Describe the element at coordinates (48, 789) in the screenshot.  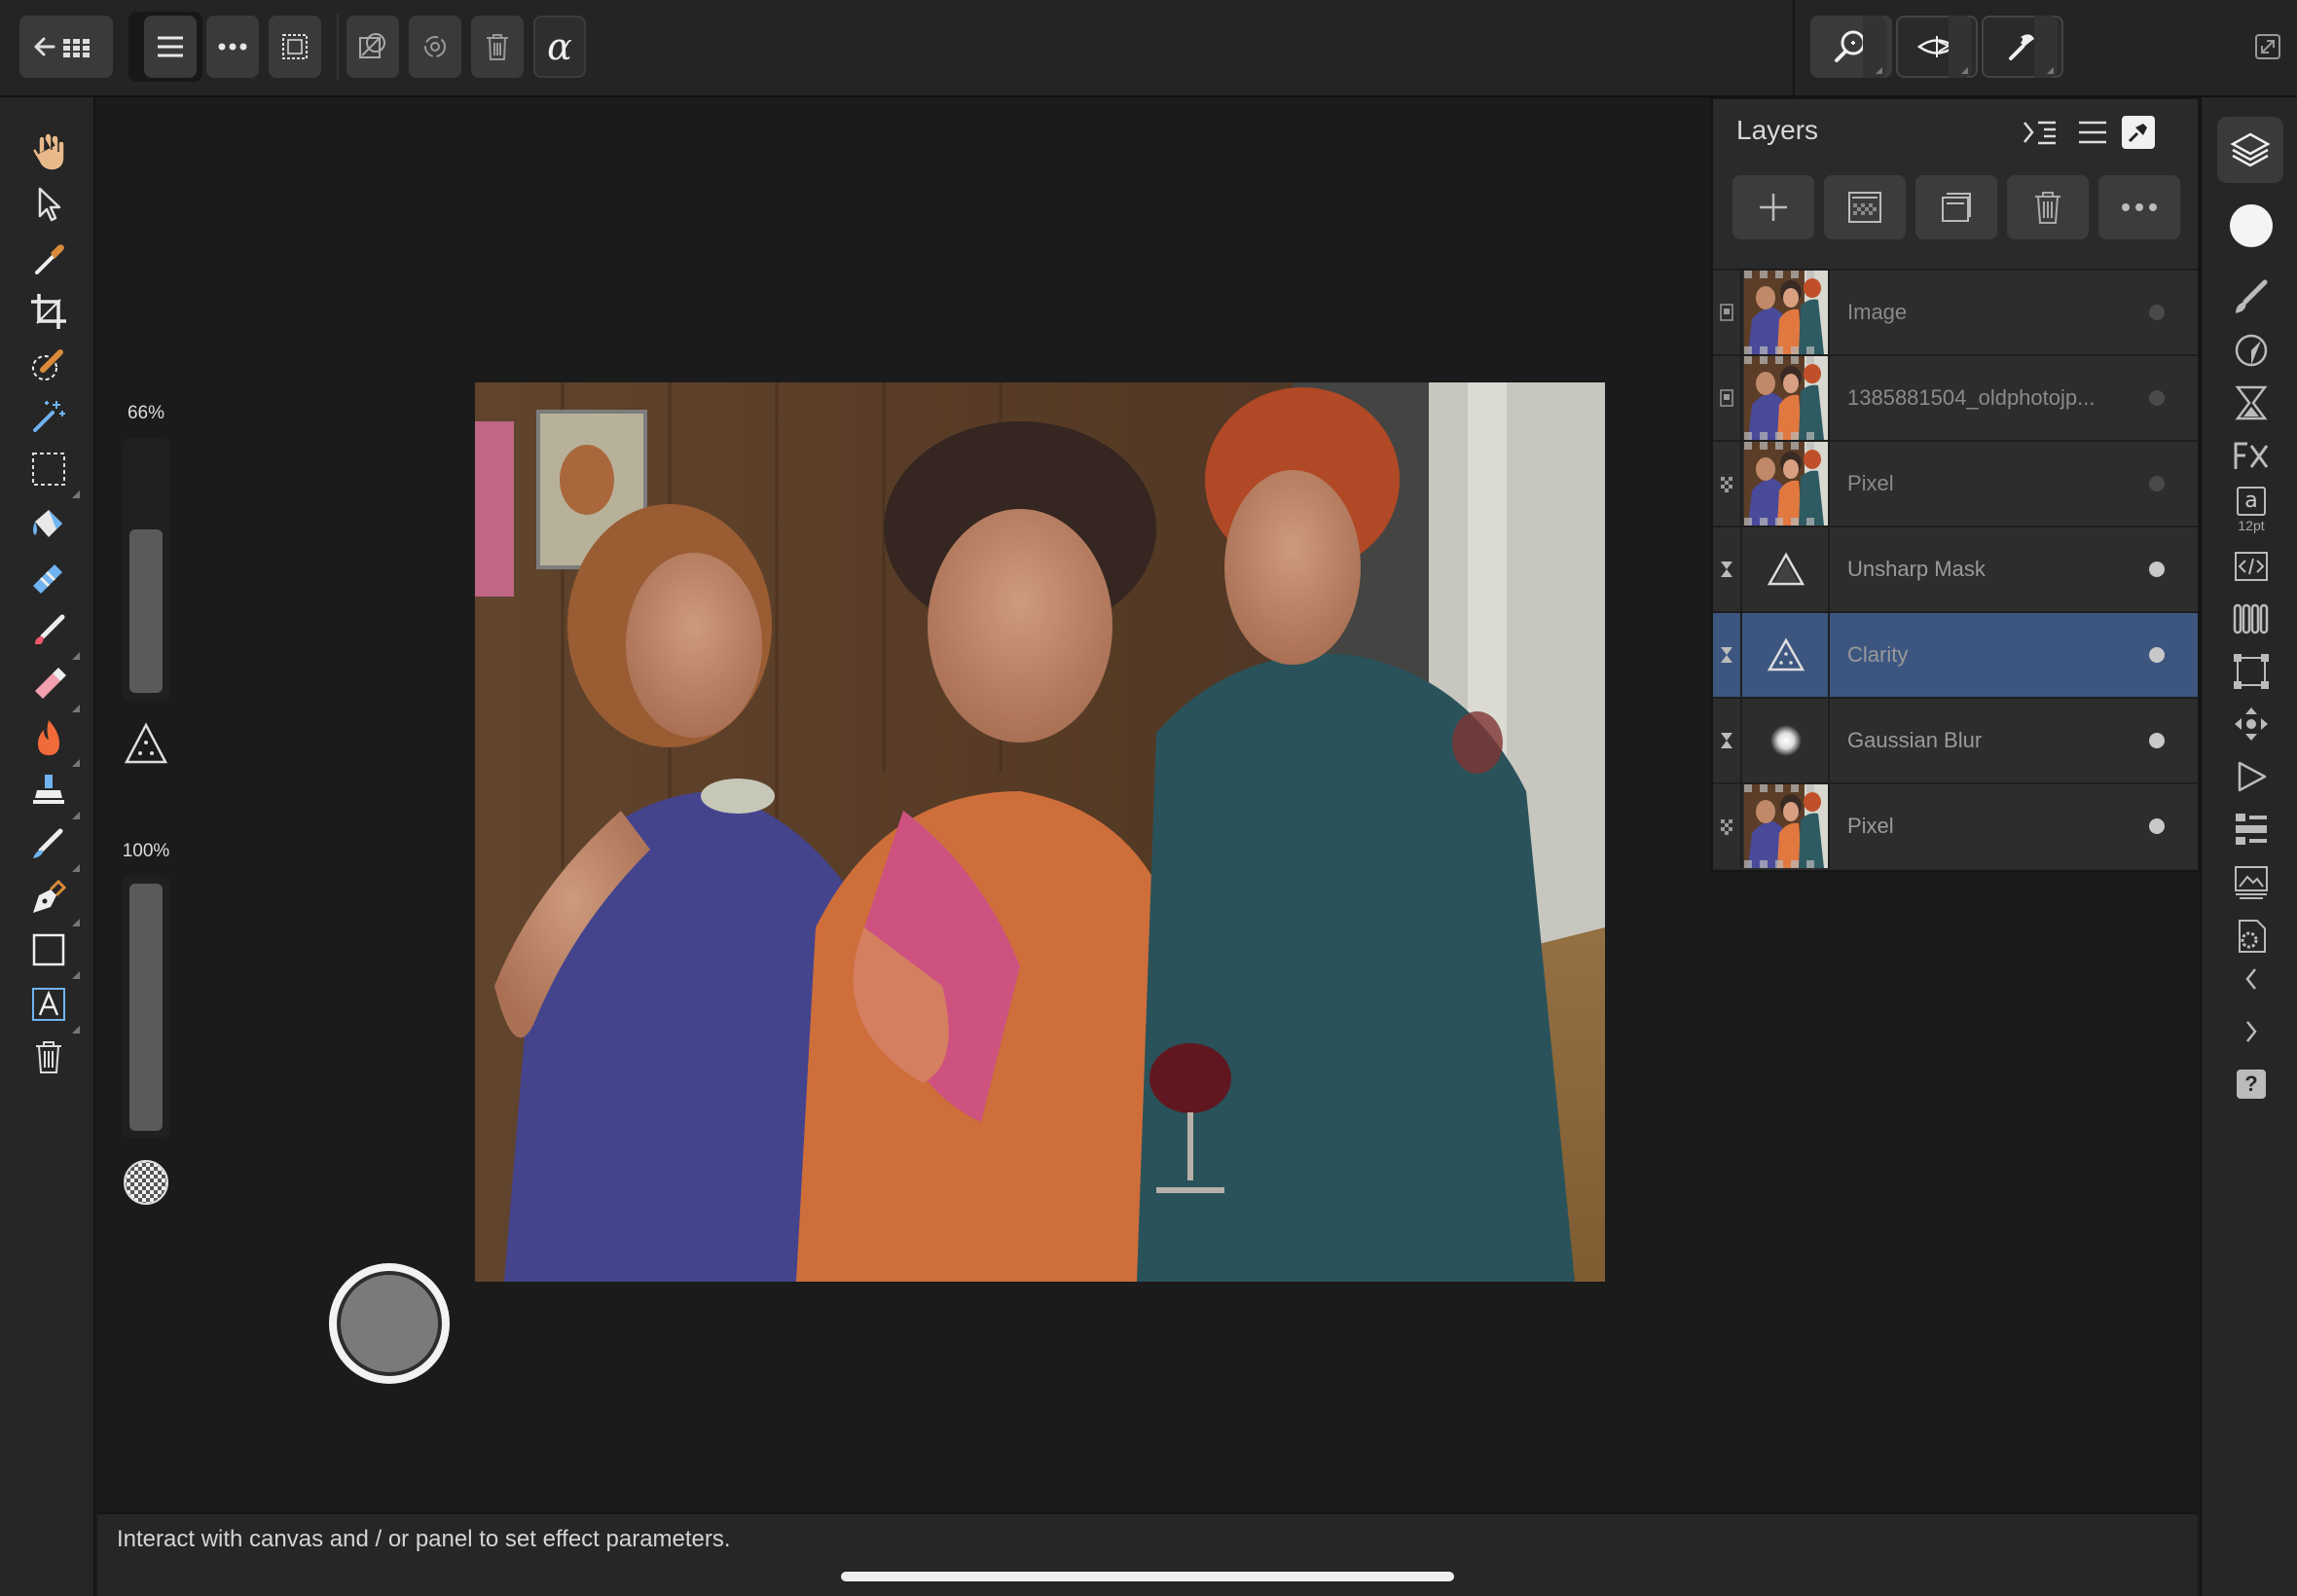
I see `stamp-icon` at that location.